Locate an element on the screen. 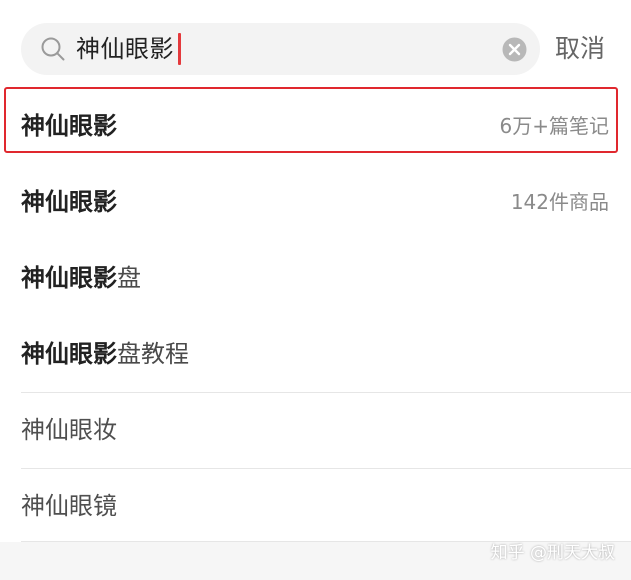 This screenshot has height=580, width=631. suggestion-label: 神仙眼影盘教程 is located at coordinates (105, 354).